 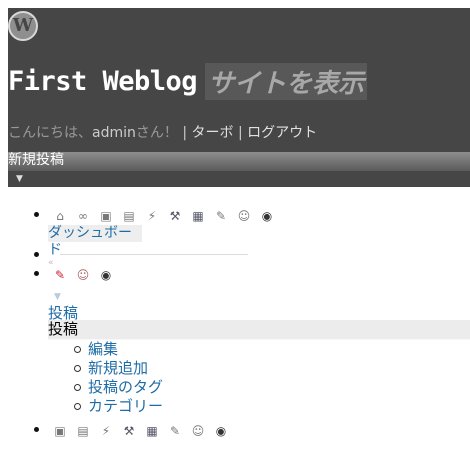 I want to click on bottom-icon-row: ▣ ▤ ⚡ ⚒ ▦ ✎ ☺ ◉, so click(x=140, y=431).